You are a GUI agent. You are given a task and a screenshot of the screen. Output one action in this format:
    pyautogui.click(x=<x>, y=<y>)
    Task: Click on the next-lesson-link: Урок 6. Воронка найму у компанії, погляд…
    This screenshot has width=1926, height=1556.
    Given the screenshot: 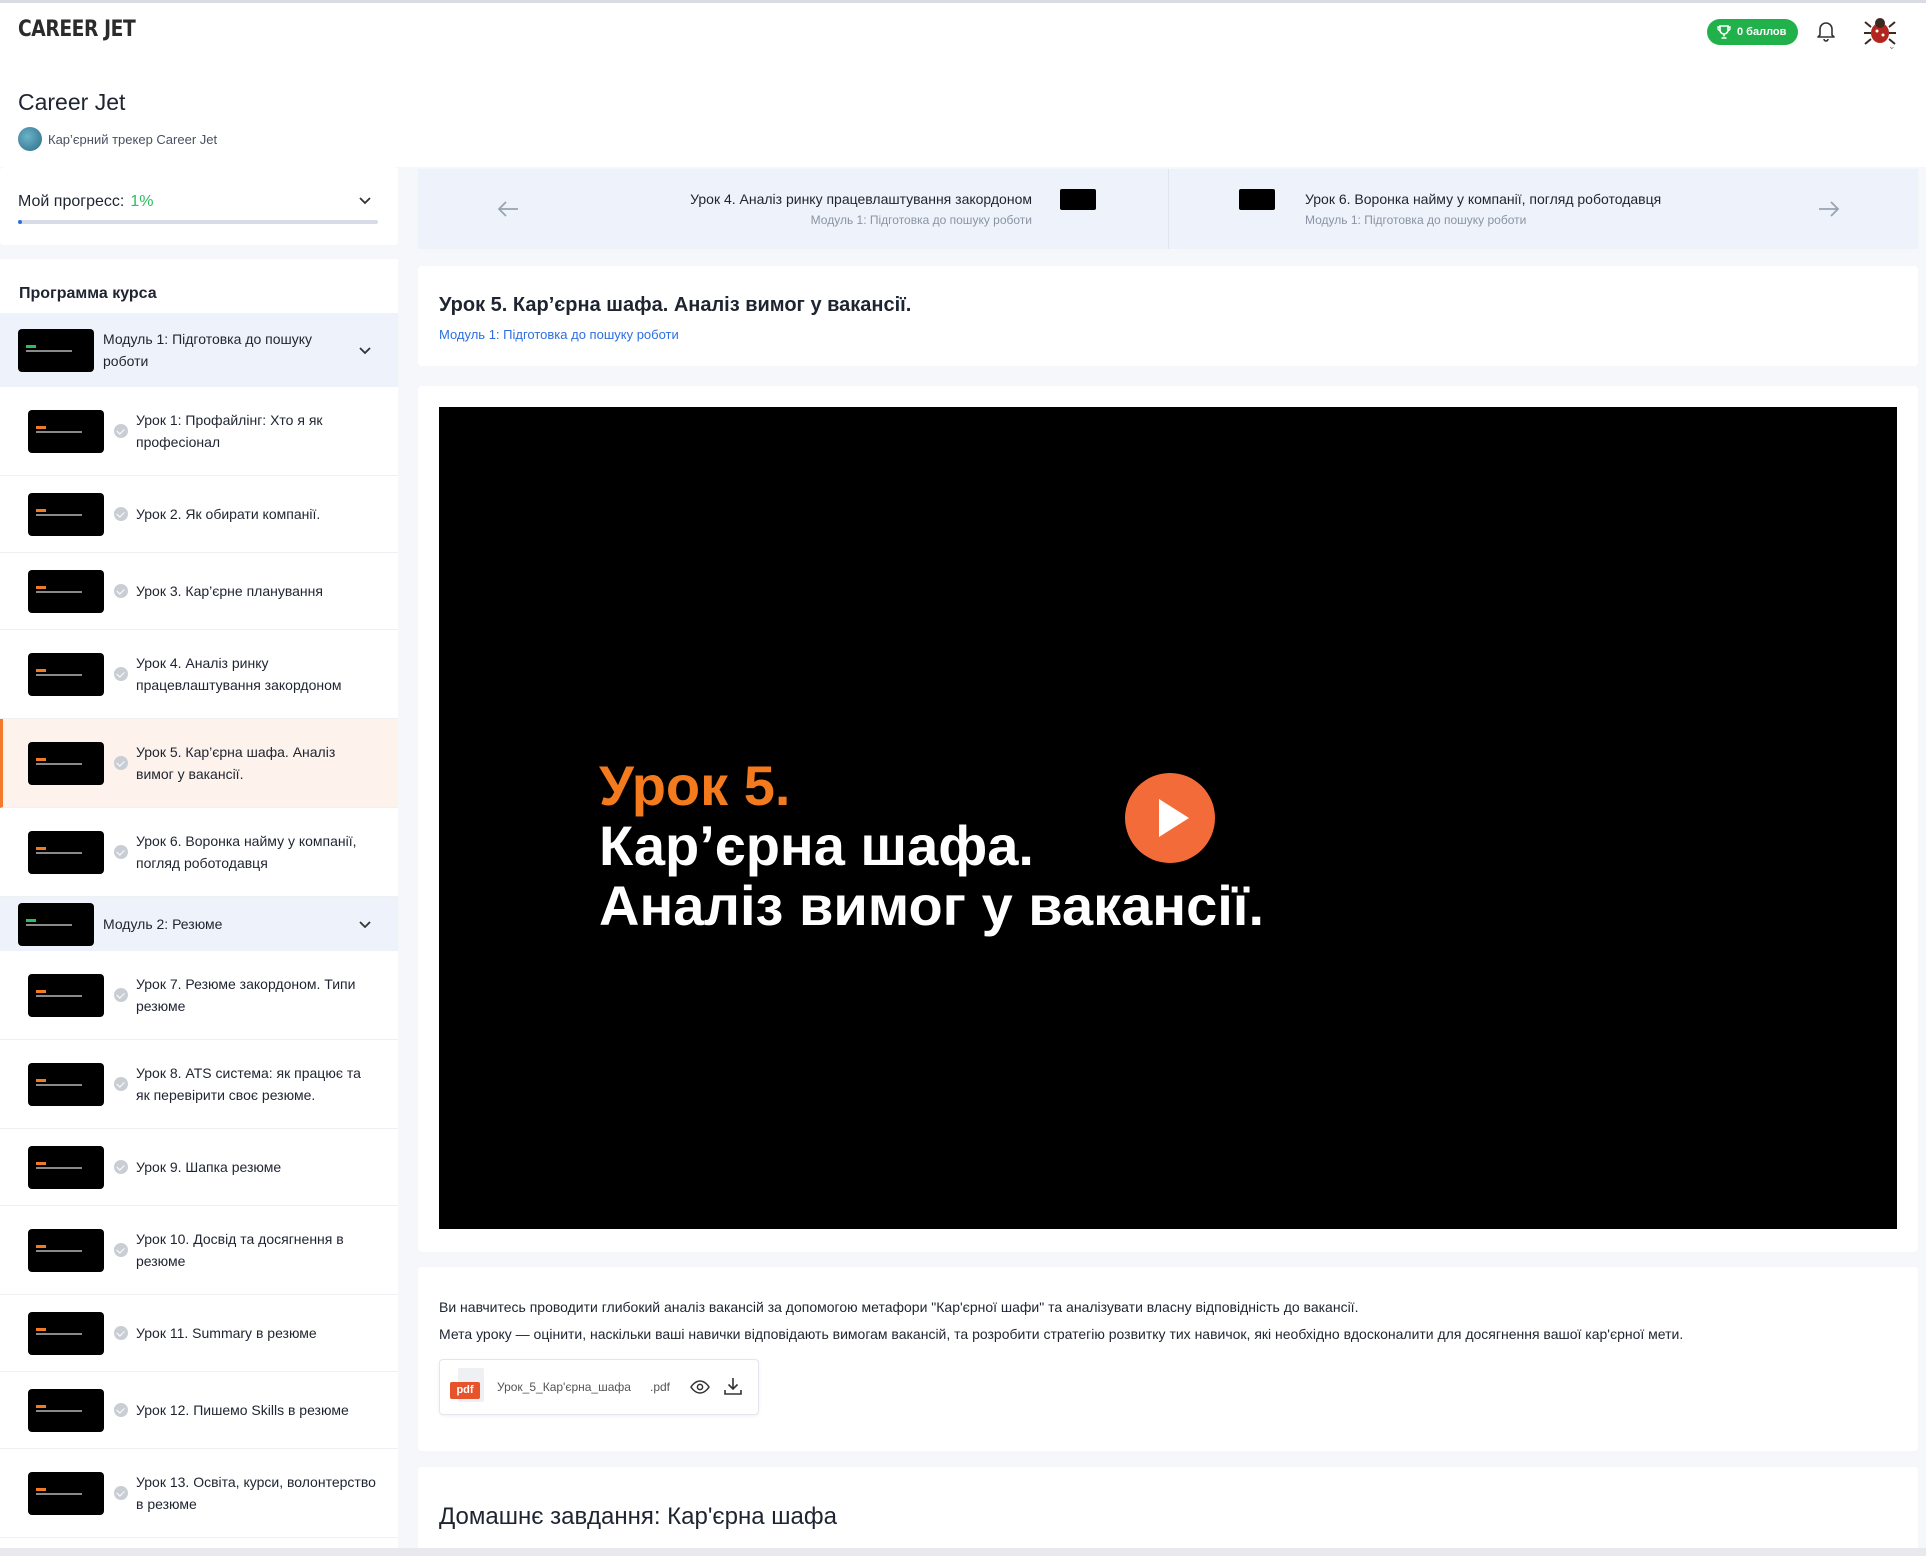 What is the action you would take?
    pyautogui.click(x=1543, y=209)
    